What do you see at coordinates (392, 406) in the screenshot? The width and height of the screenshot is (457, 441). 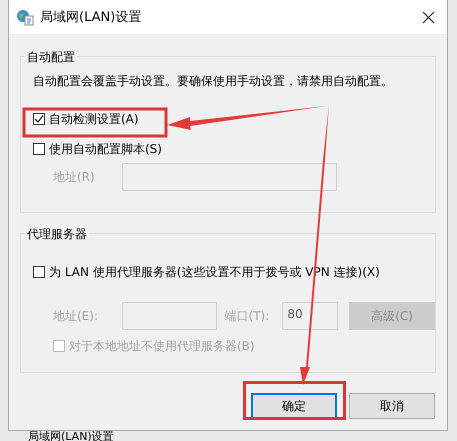 I see `dialog-button: 取消` at bounding box center [392, 406].